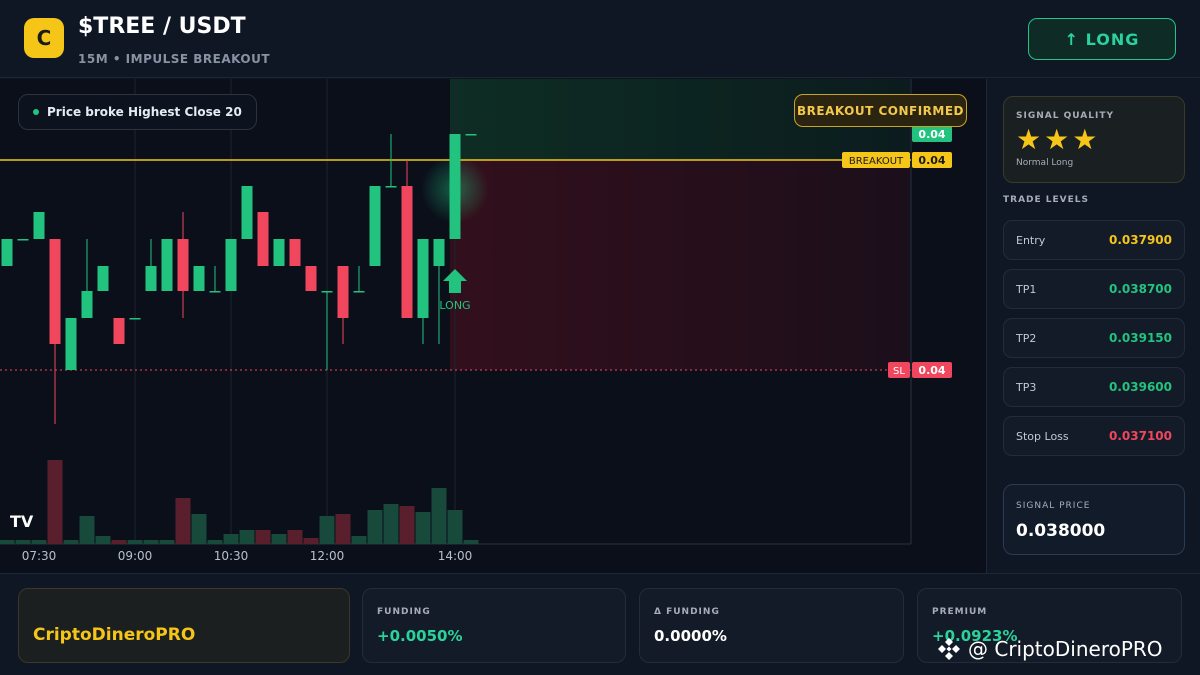 The height and width of the screenshot is (675, 1200). What do you see at coordinates (44, 38) in the screenshot?
I see `coin-logo: C` at bounding box center [44, 38].